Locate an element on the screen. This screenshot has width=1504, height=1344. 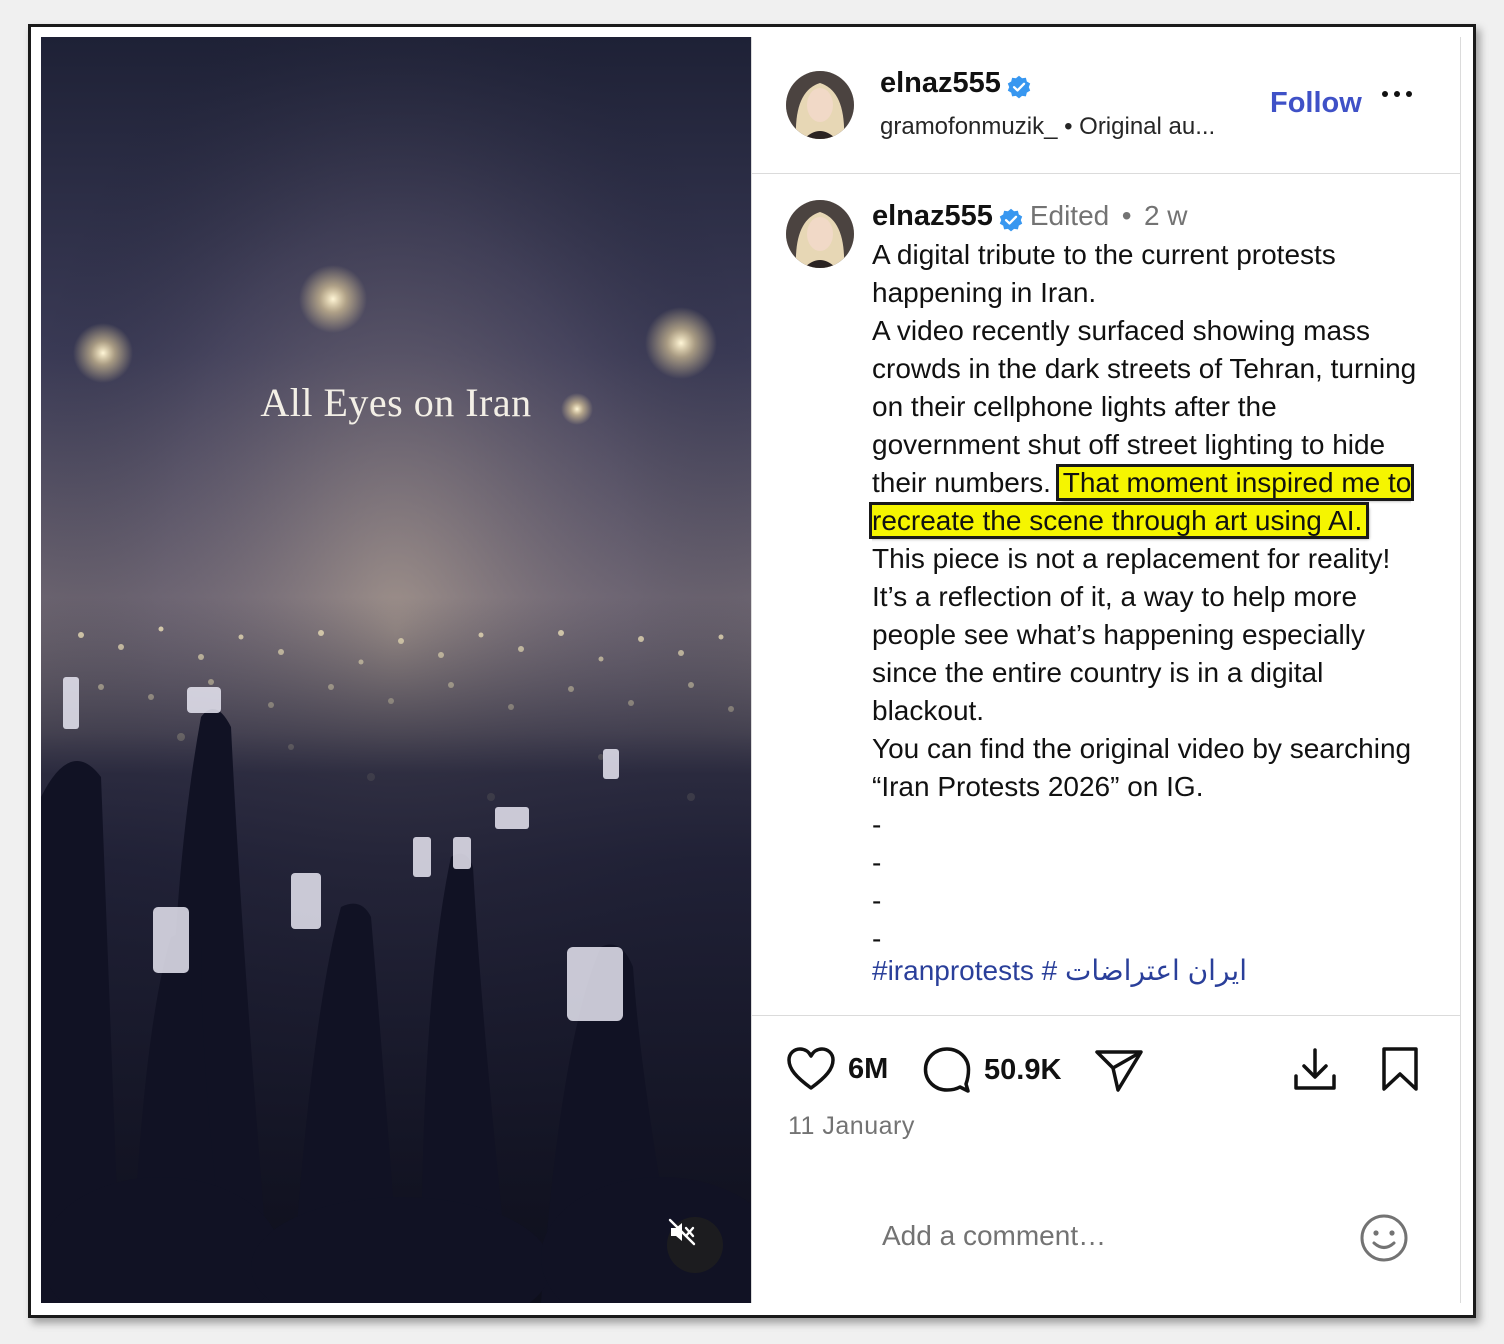
follow-button: Follow is located at coordinates (1316, 103).